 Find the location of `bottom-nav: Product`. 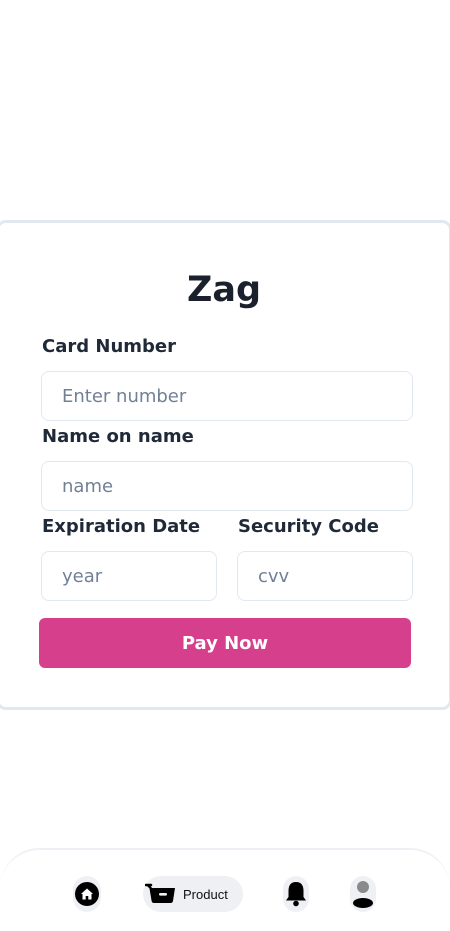

bottom-nav: Product is located at coordinates (225, 889).